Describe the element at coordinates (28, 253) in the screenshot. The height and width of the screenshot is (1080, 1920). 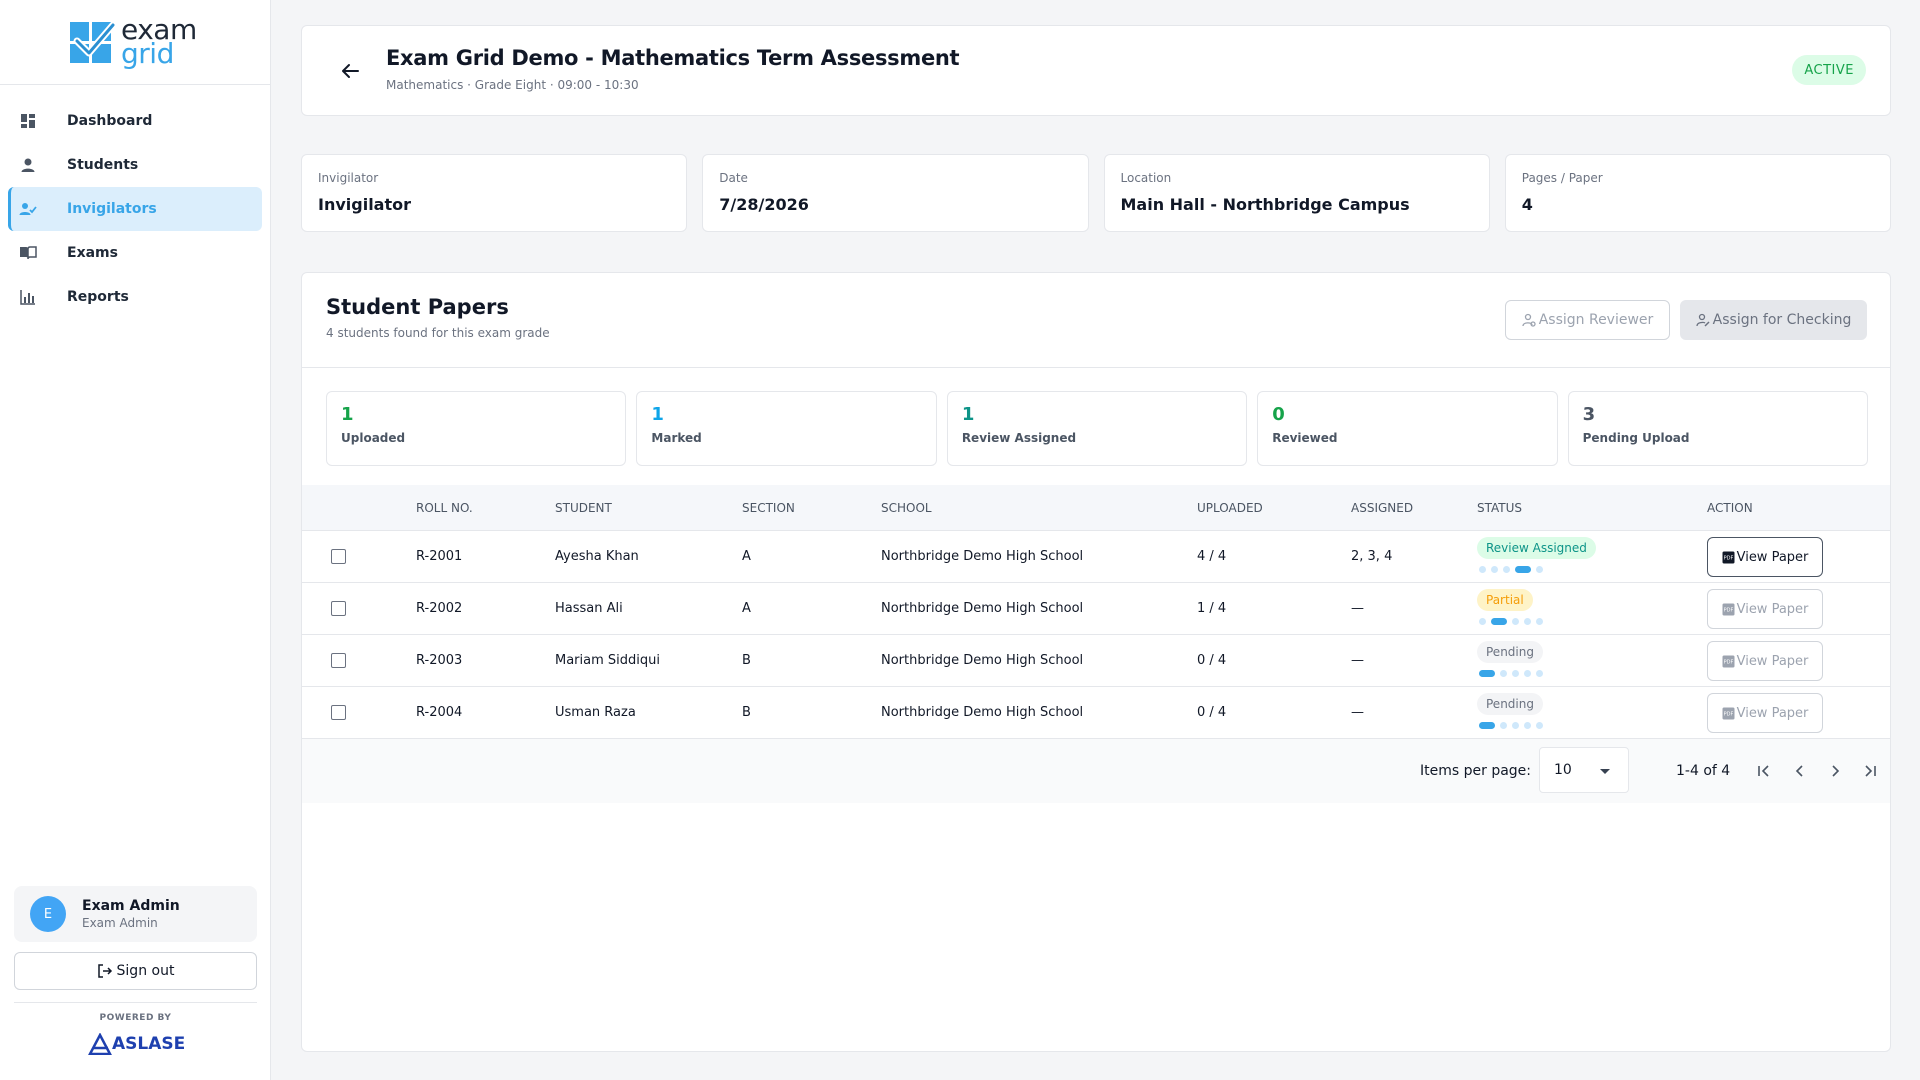
I see `exams-icon` at that location.